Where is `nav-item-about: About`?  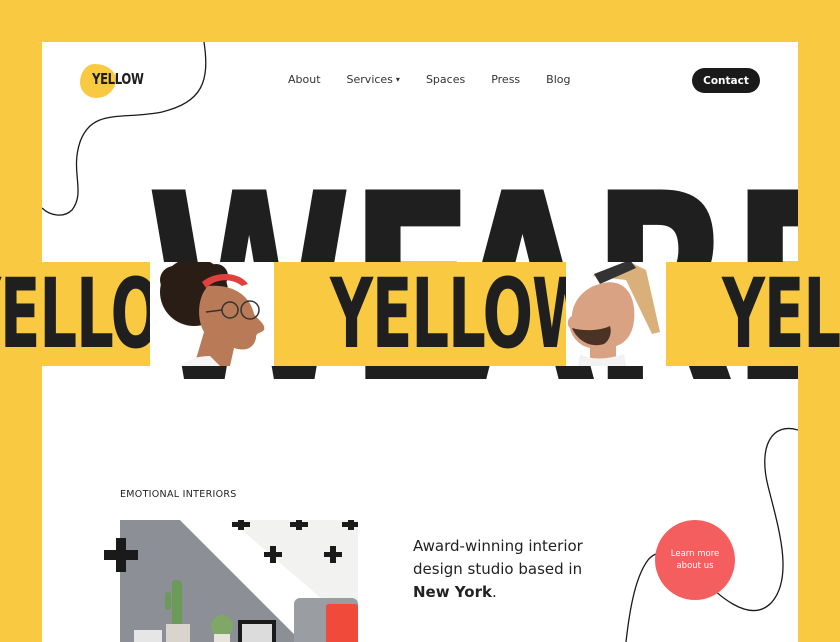 nav-item-about: About is located at coordinates (304, 79).